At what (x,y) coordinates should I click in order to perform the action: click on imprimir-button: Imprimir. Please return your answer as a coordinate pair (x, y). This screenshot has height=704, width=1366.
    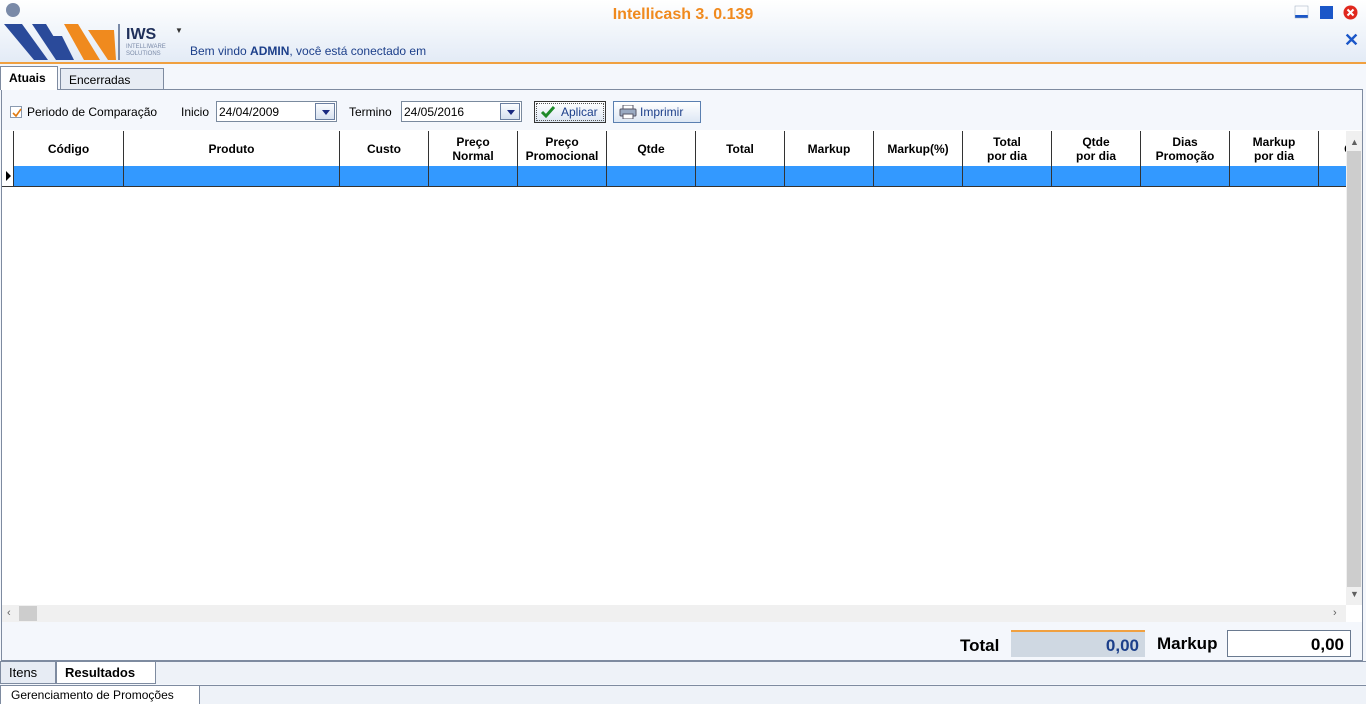
    Looking at the image, I should click on (657, 112).